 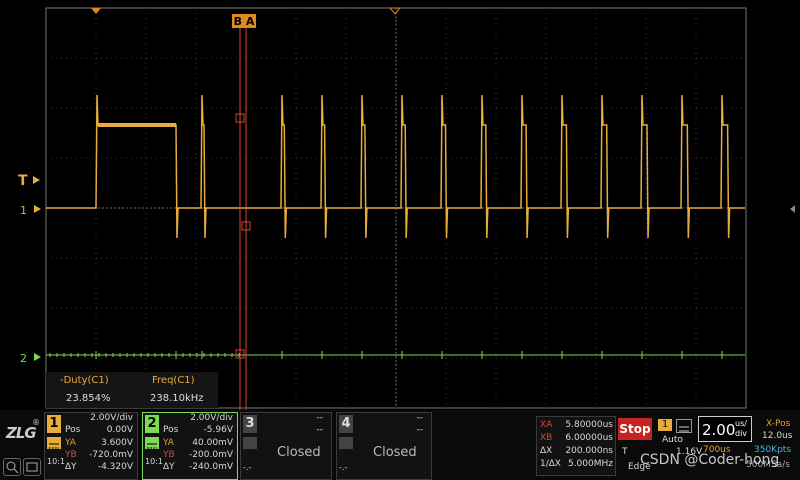 I want to click on xpos-label: X-Pos, so click(x=778, y=424).